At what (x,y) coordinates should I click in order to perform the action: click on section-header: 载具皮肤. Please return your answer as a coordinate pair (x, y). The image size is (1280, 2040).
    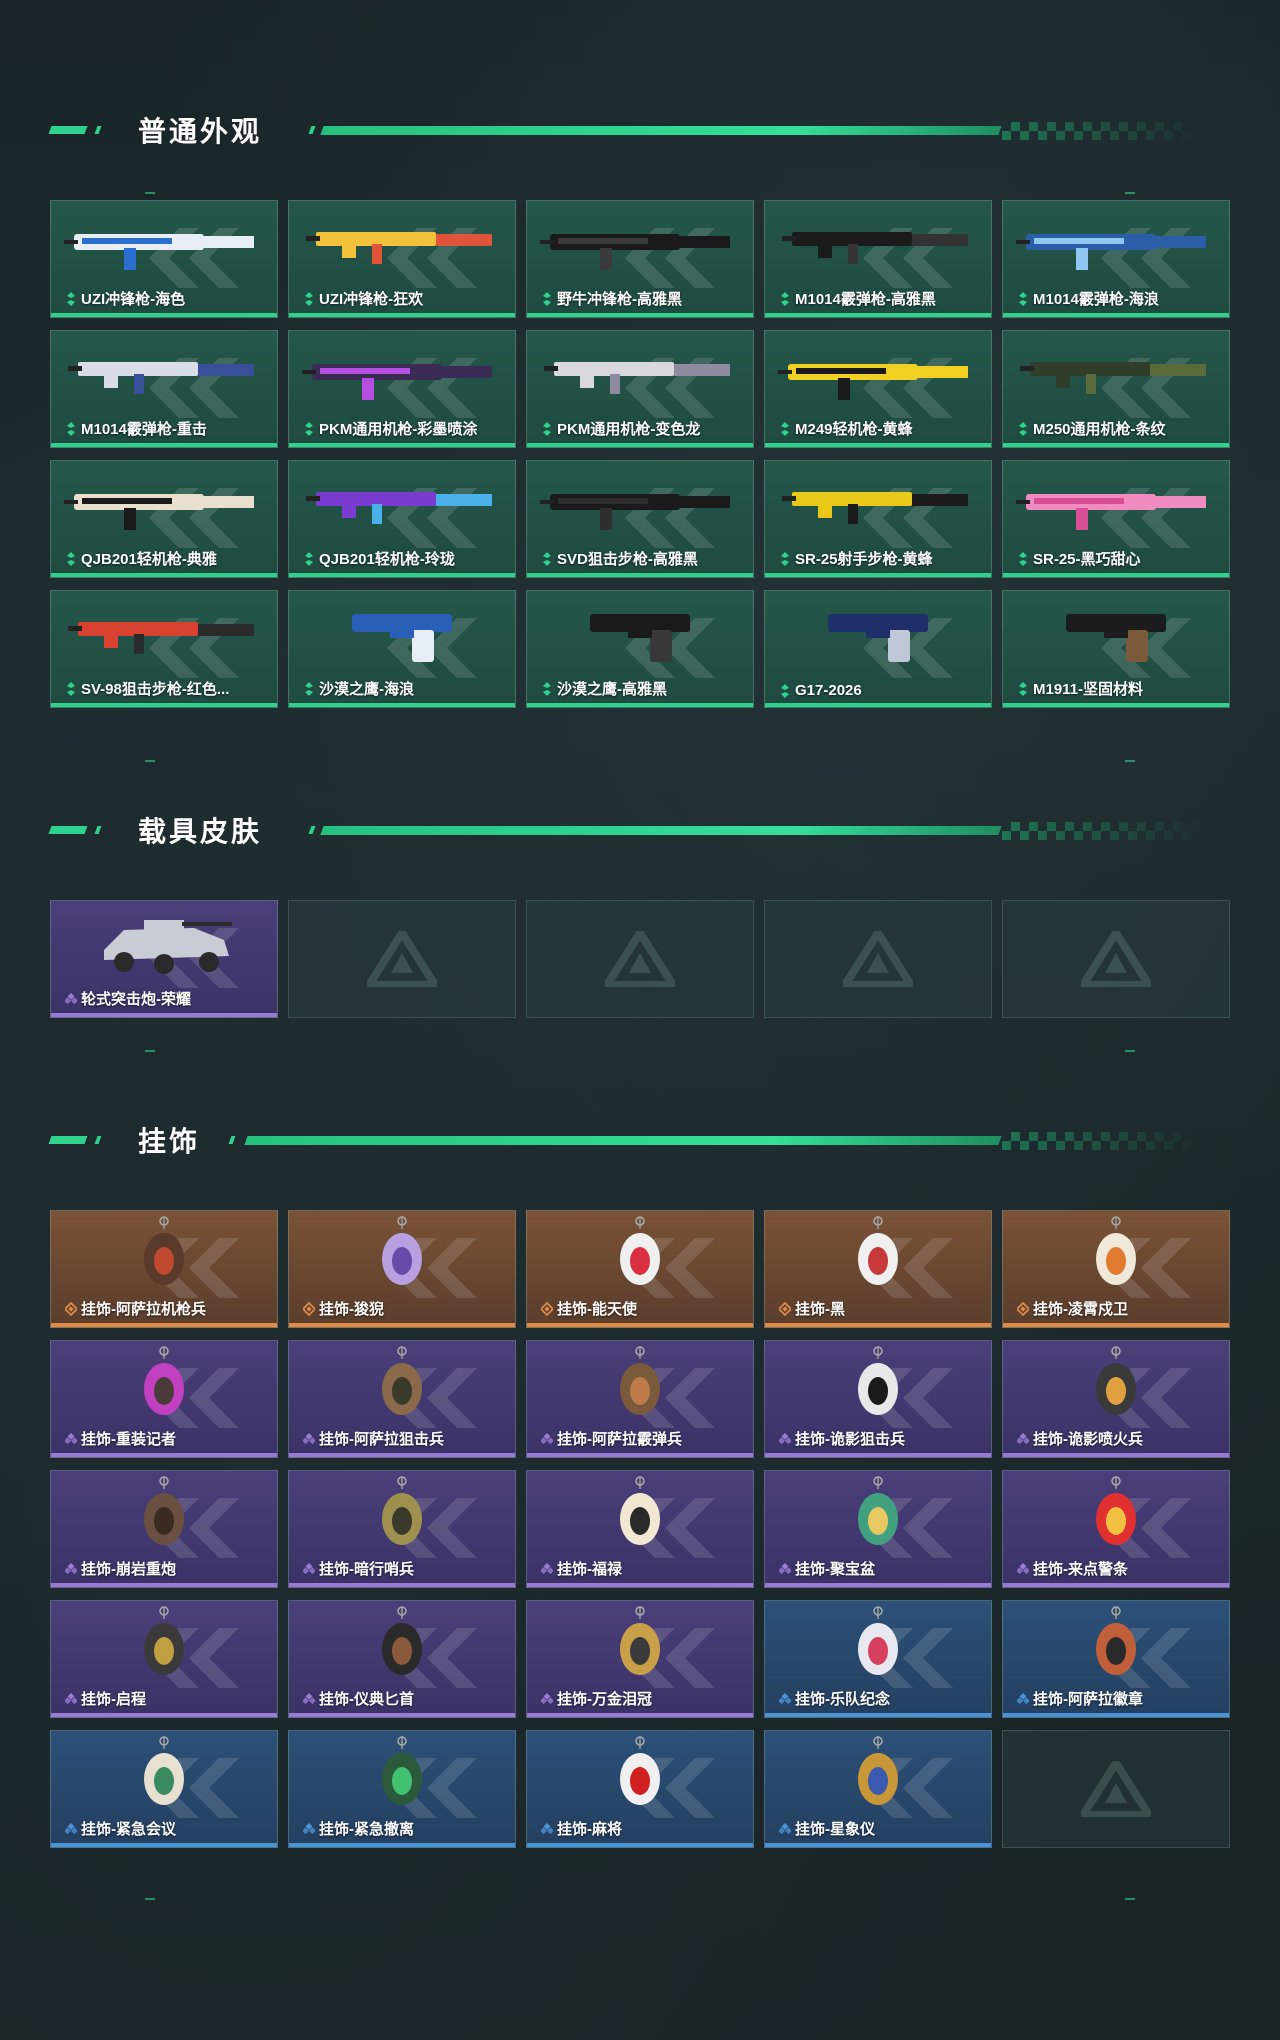
    Looking at the image, I should click on (640, 828).